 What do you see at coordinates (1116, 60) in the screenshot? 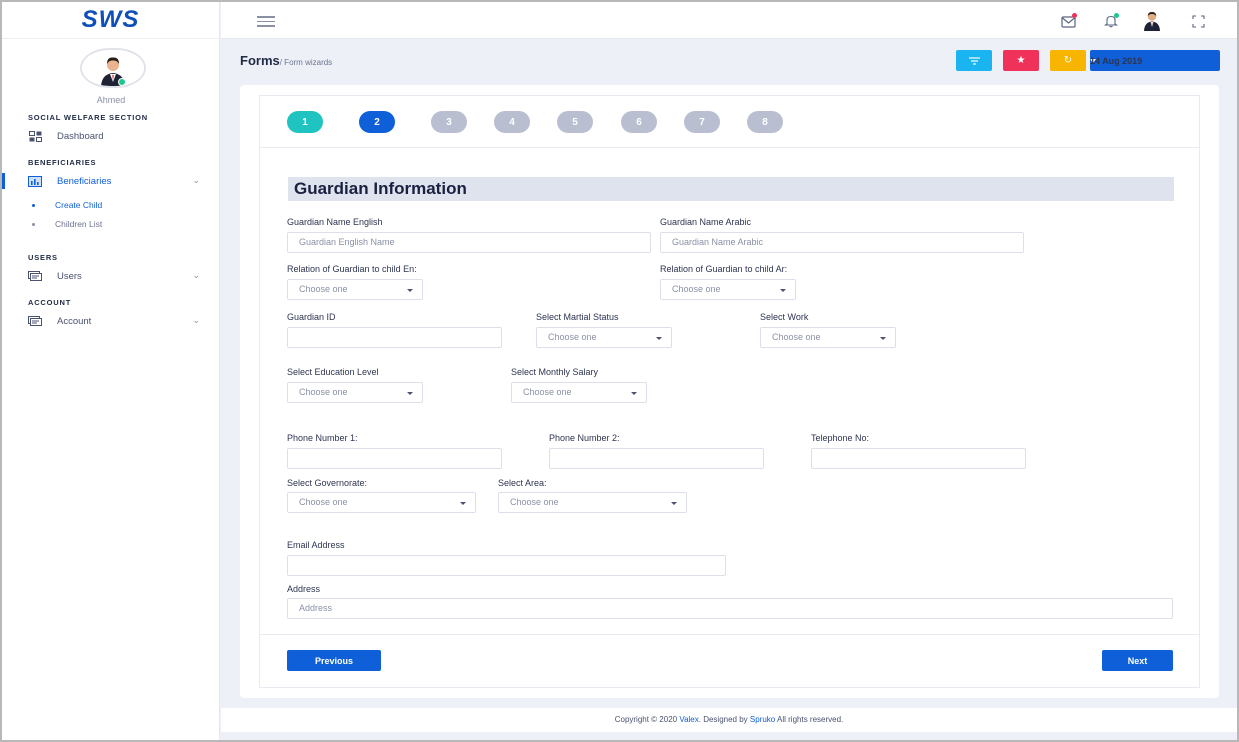
I see `date-label: 14 Aug 2019` at bounding box center [1116, 60].